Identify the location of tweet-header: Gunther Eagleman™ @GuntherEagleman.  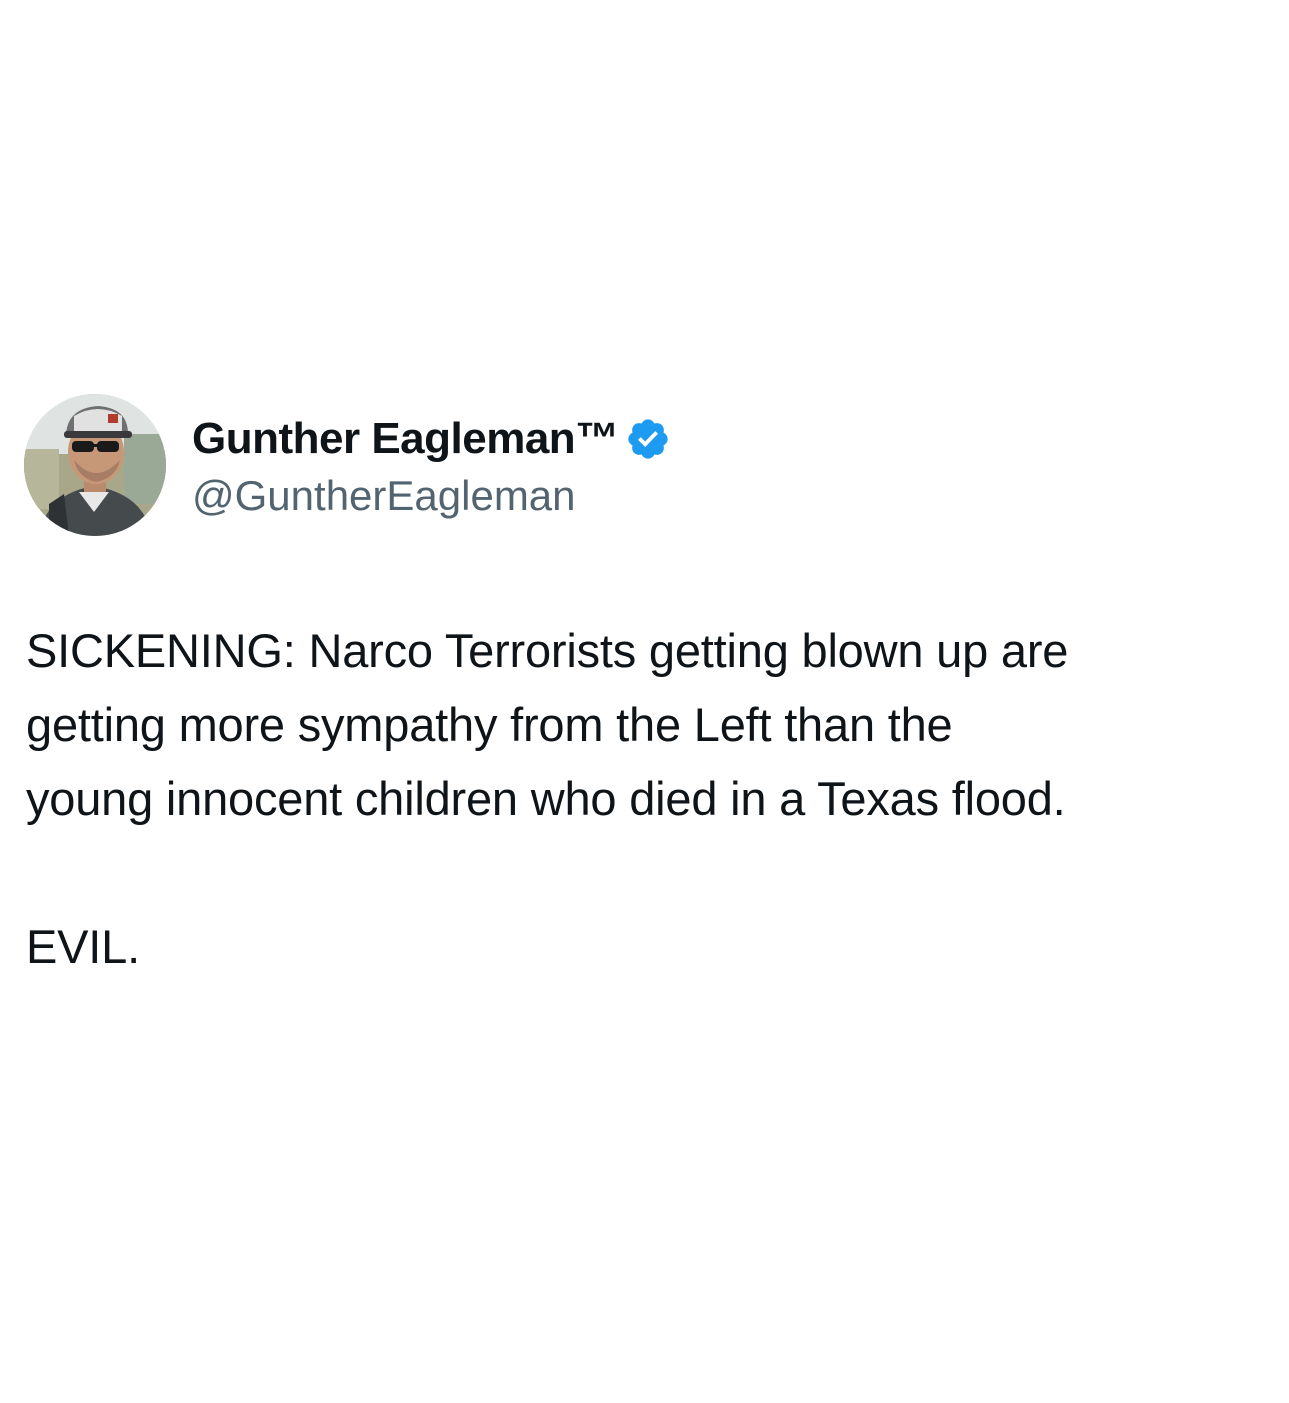
(347, 465).